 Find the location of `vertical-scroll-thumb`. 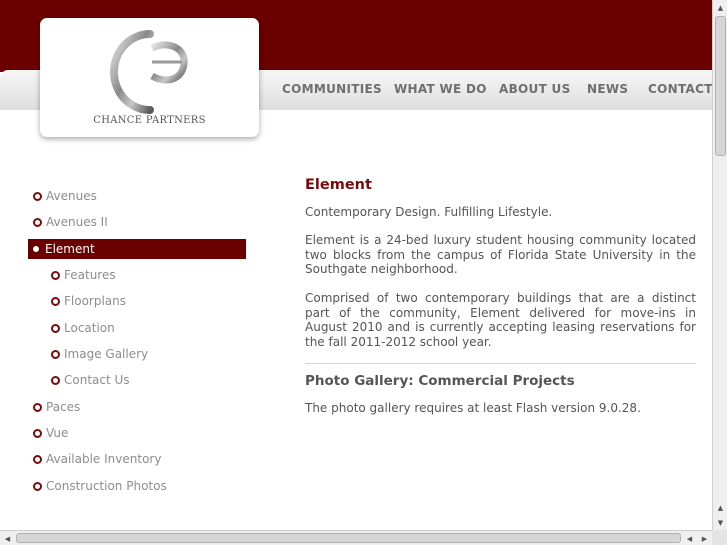

vertical-scroll-thumb is located at coordinates (720, 86).